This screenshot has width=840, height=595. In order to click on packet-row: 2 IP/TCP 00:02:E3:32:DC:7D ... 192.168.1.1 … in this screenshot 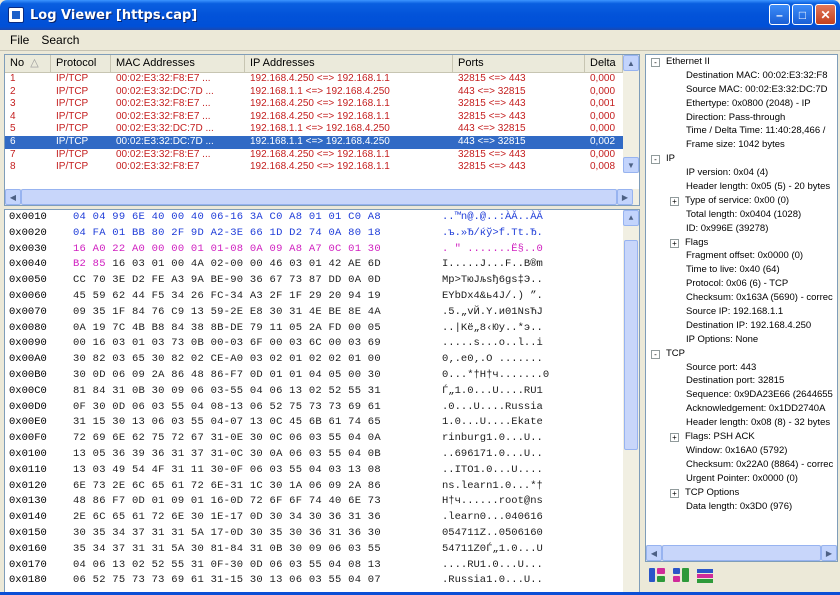, I will do `click(322, 92)`.